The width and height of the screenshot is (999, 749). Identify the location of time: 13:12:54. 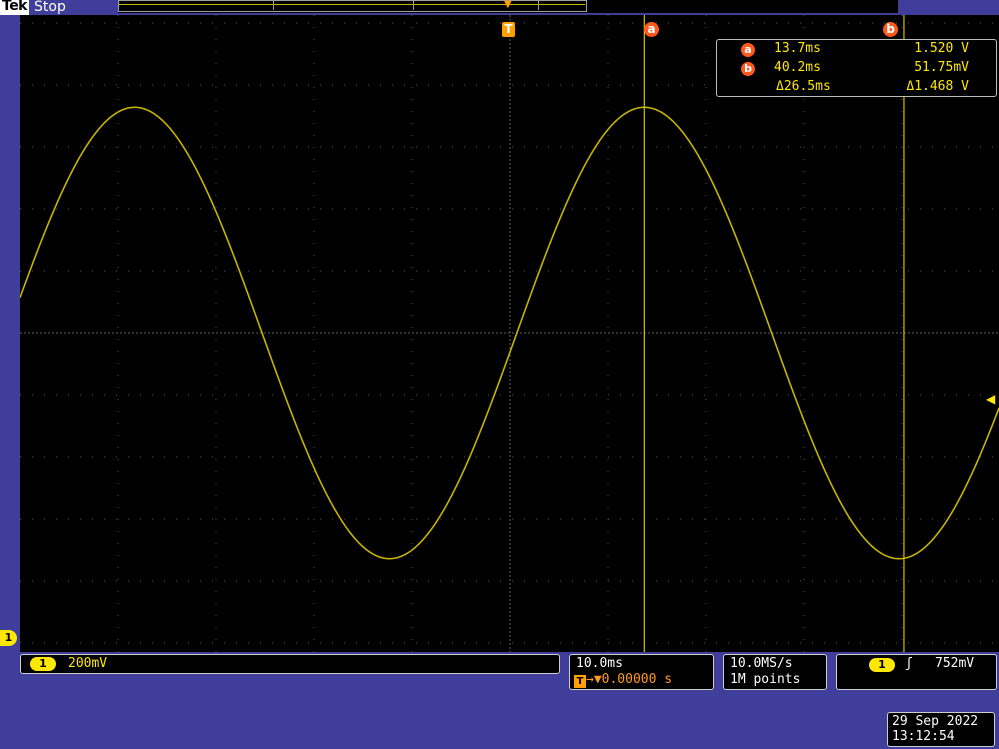
(923, 736).